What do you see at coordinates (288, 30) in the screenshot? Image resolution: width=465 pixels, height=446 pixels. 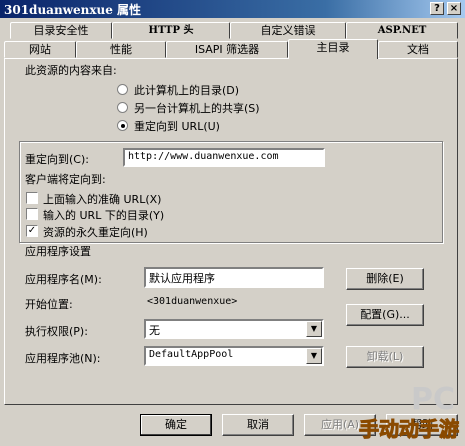 I see `tab-custom-errors: 自定义错误` at bounding box center [288, 30].